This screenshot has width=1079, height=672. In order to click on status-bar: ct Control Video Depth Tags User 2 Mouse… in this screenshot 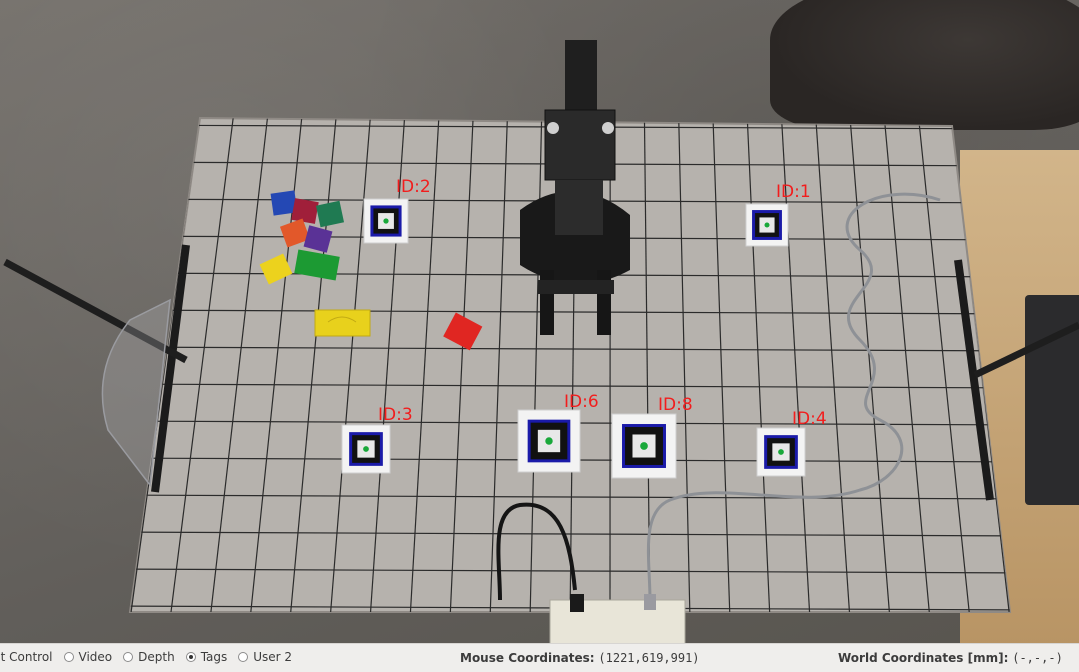, I will do `click(539, 657)`.